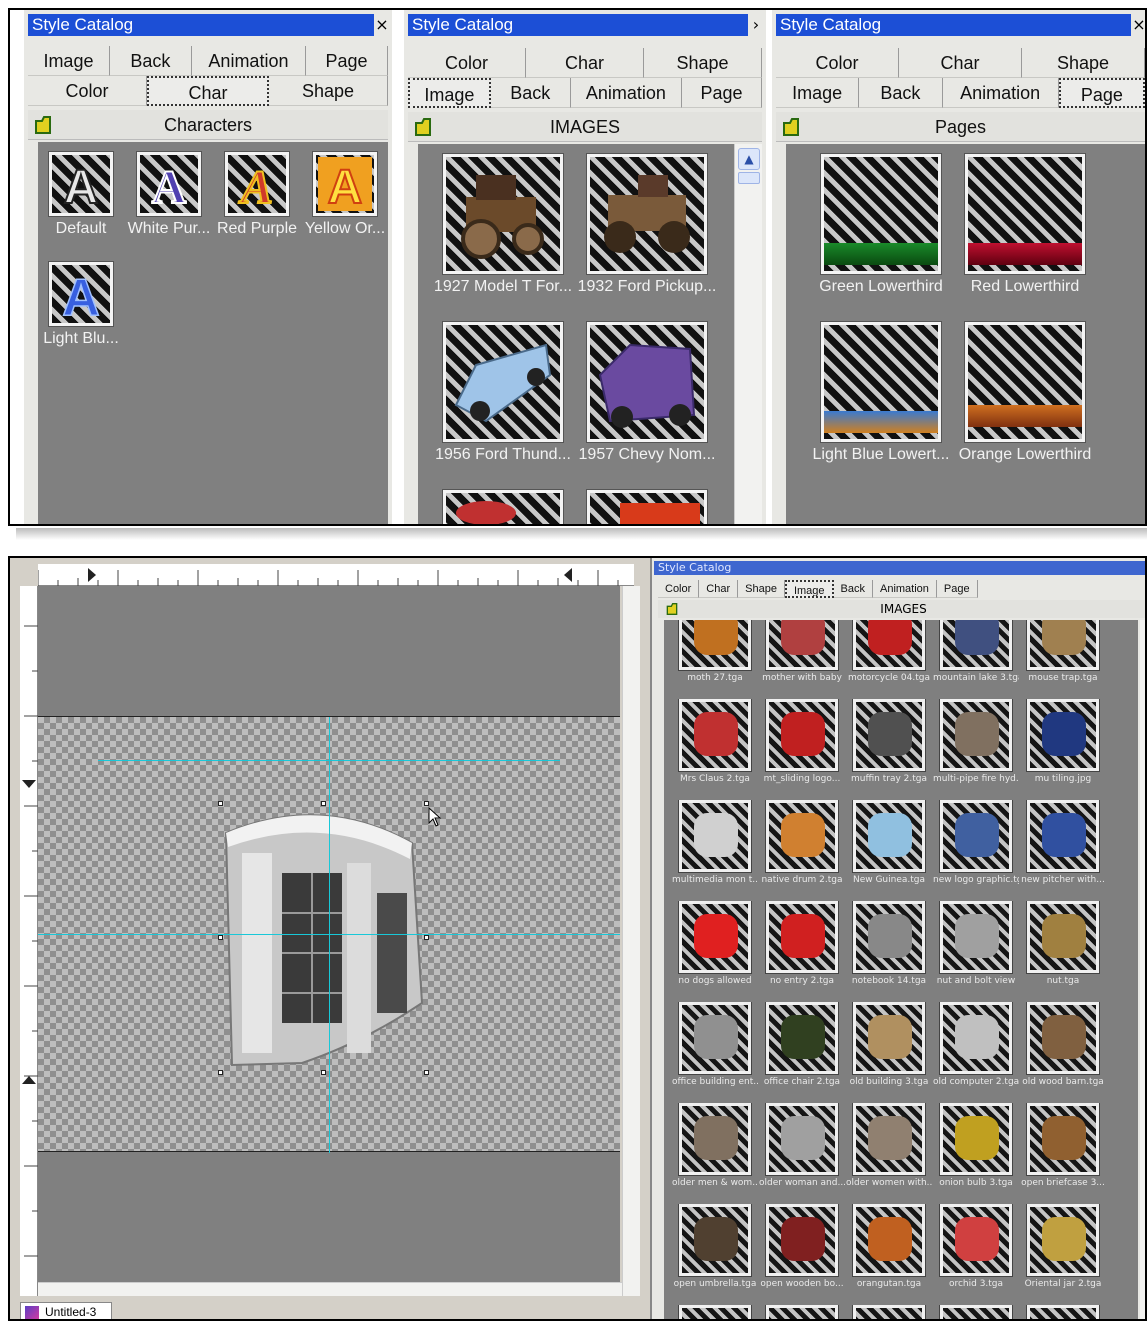 This screenshot has width=1147, height=1321. What do you see at coordinates (1063, 741) in the screenshot?
I see `image-item: mu tiling.jpg` at bounding box center [1063, 741].